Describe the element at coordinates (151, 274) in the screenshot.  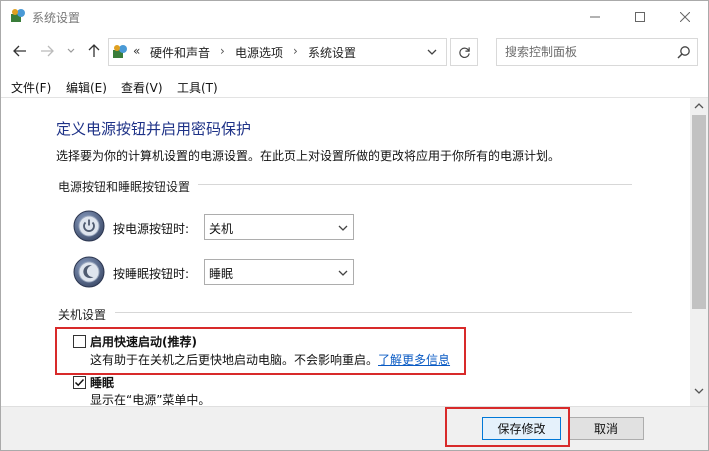
I see `sleep-button-label: 按睡眠按钮时:` at that location.